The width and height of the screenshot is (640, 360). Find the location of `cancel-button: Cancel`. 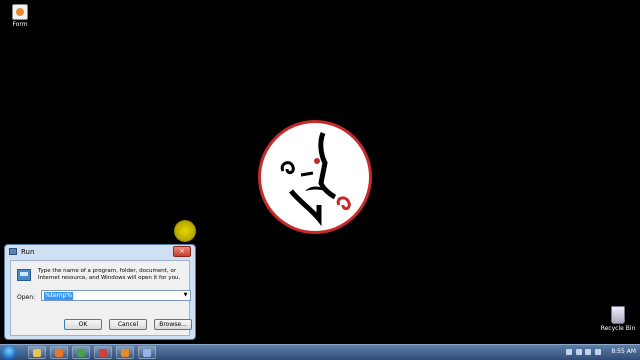

cancel-button: Cancel is located at coordinates (128, 324).